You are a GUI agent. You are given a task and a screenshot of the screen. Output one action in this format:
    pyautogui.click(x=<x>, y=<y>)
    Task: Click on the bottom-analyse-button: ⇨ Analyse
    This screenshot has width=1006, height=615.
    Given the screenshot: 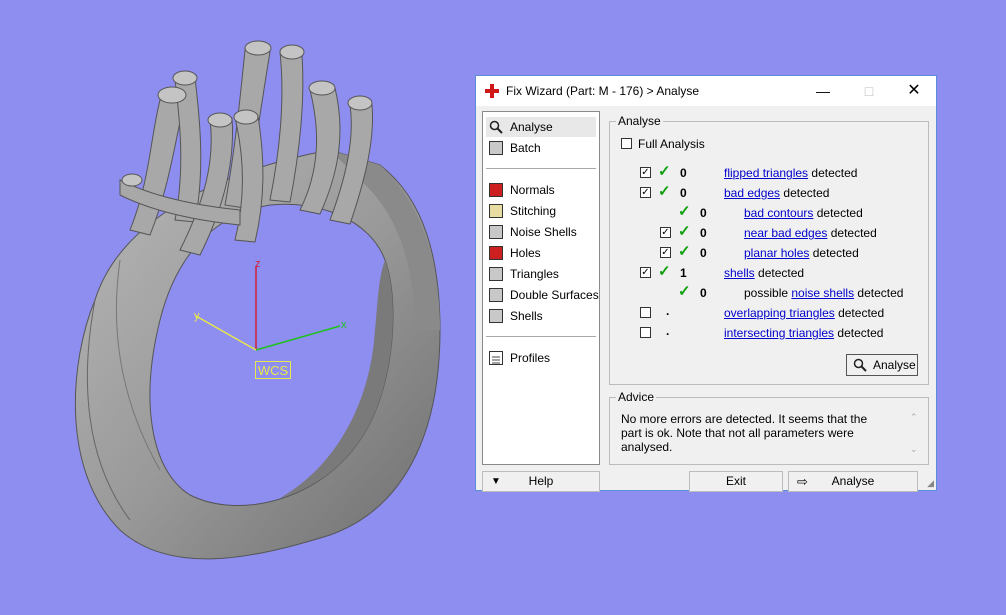 What is the action you would take?
    pyautogui.click(x=853, y=481)
    